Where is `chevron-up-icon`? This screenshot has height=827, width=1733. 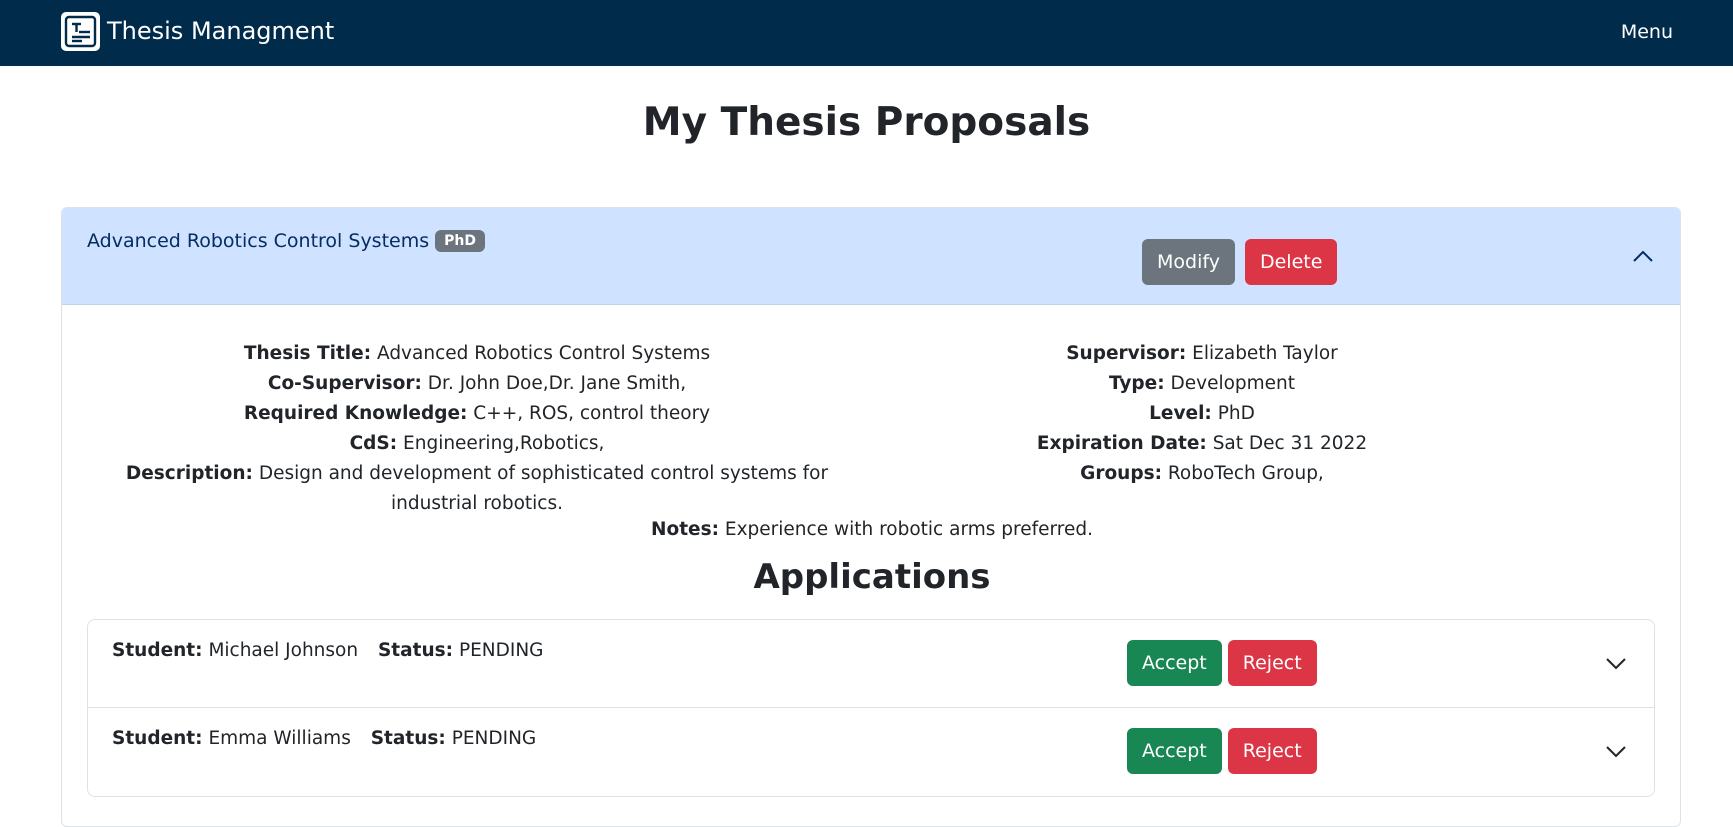 chevron-up-icon is located at coordinates (1643, 256).